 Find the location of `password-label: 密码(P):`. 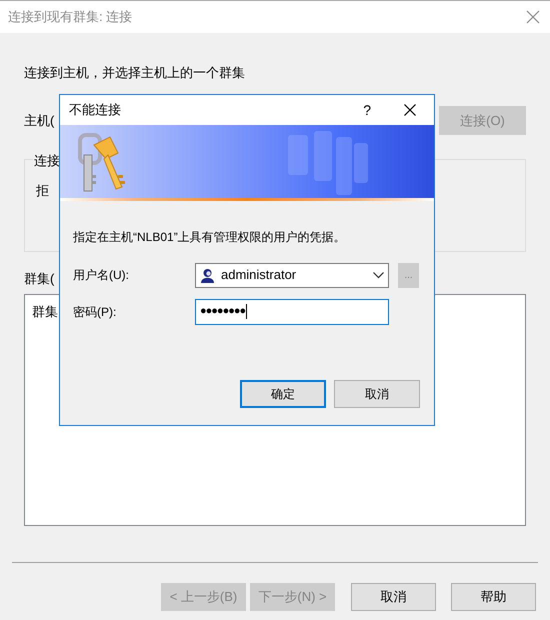

password-label: 密码(P): is located at coordinates (95, 312).